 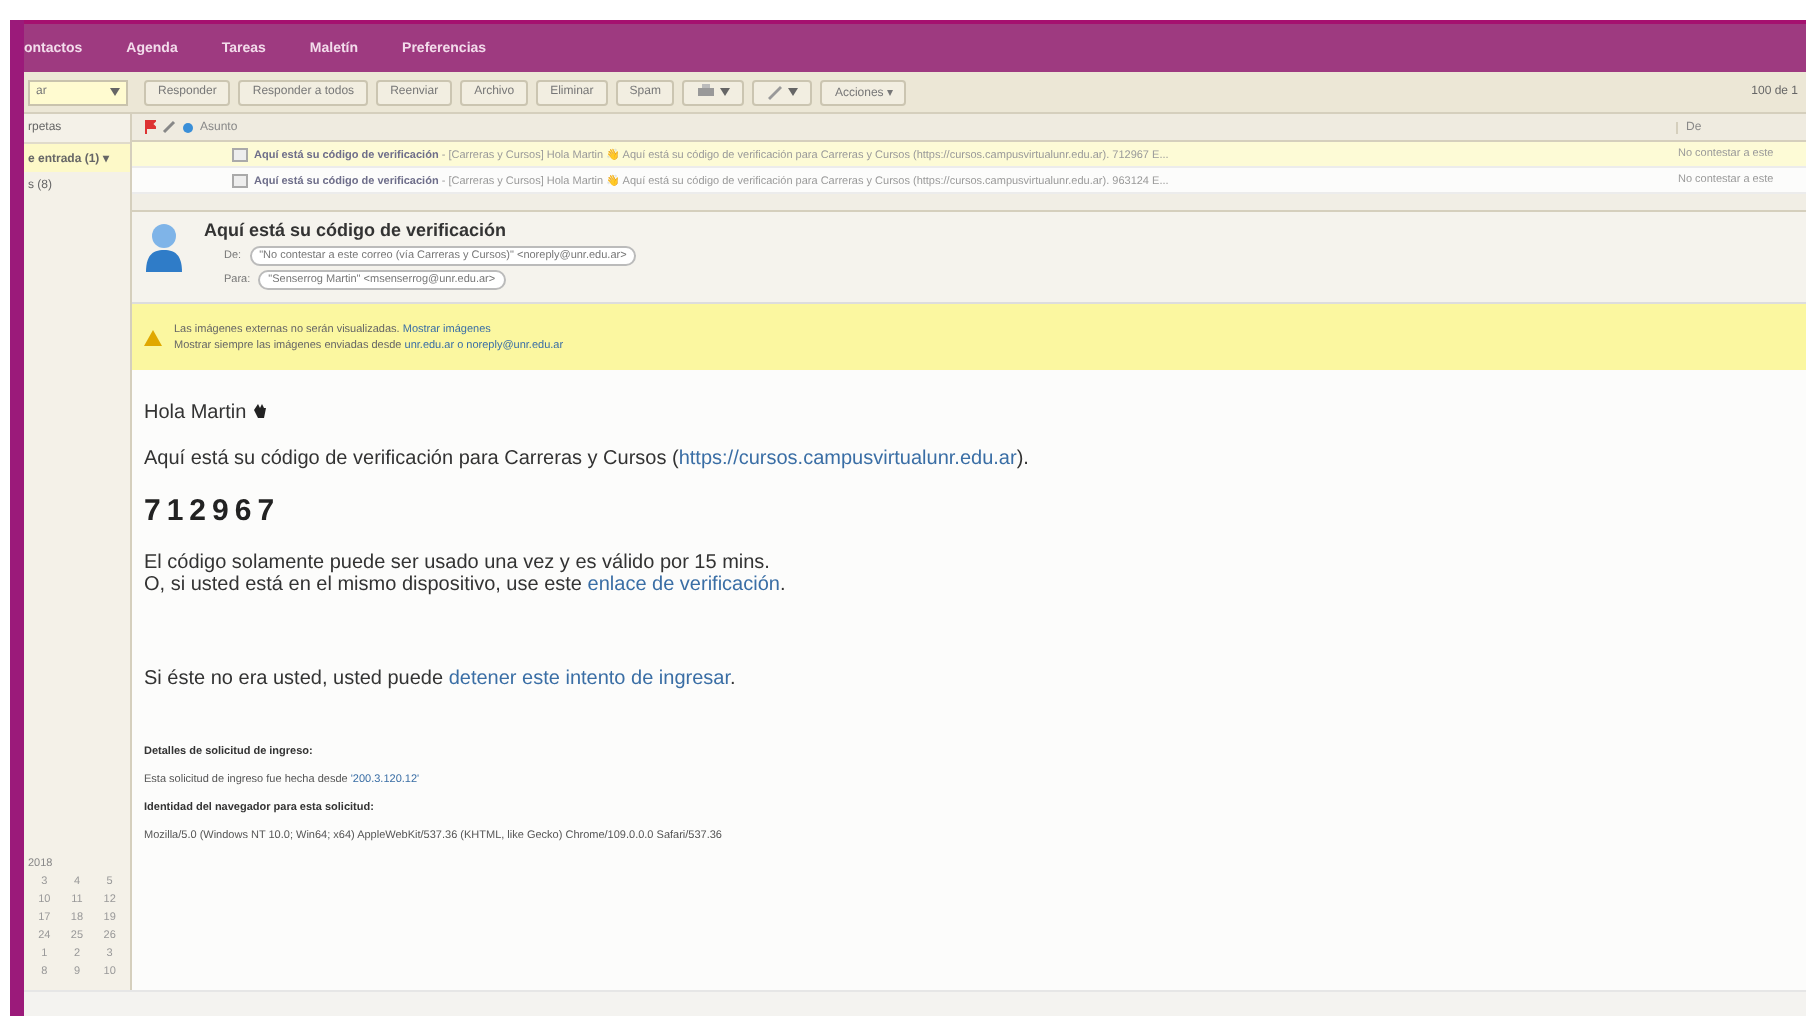 What do you see at coordinates (775, 92) in the screenshot?
I see `pencil-icon` at bounding box center [775, 92].